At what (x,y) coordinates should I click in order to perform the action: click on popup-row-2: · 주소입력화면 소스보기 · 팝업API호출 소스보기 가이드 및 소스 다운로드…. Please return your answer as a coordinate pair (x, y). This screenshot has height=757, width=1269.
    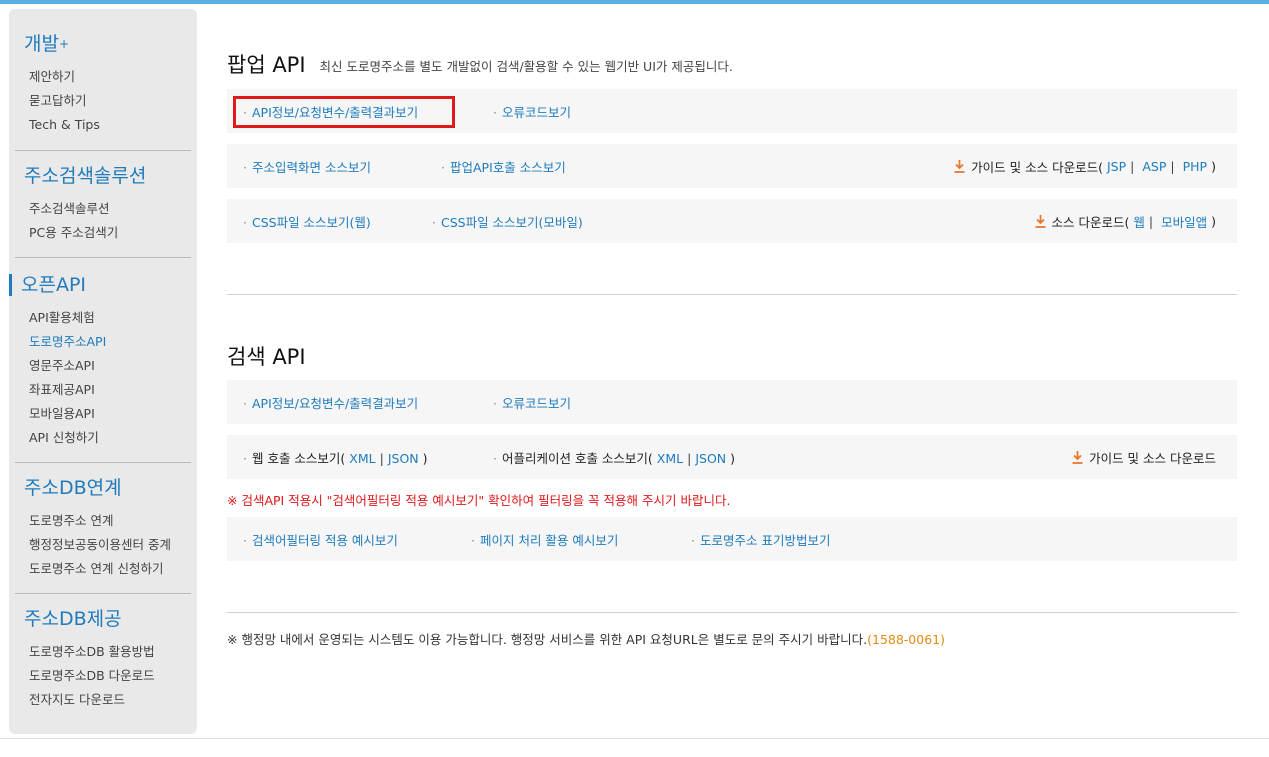
    Looking at the image, I should click on (732, 166).